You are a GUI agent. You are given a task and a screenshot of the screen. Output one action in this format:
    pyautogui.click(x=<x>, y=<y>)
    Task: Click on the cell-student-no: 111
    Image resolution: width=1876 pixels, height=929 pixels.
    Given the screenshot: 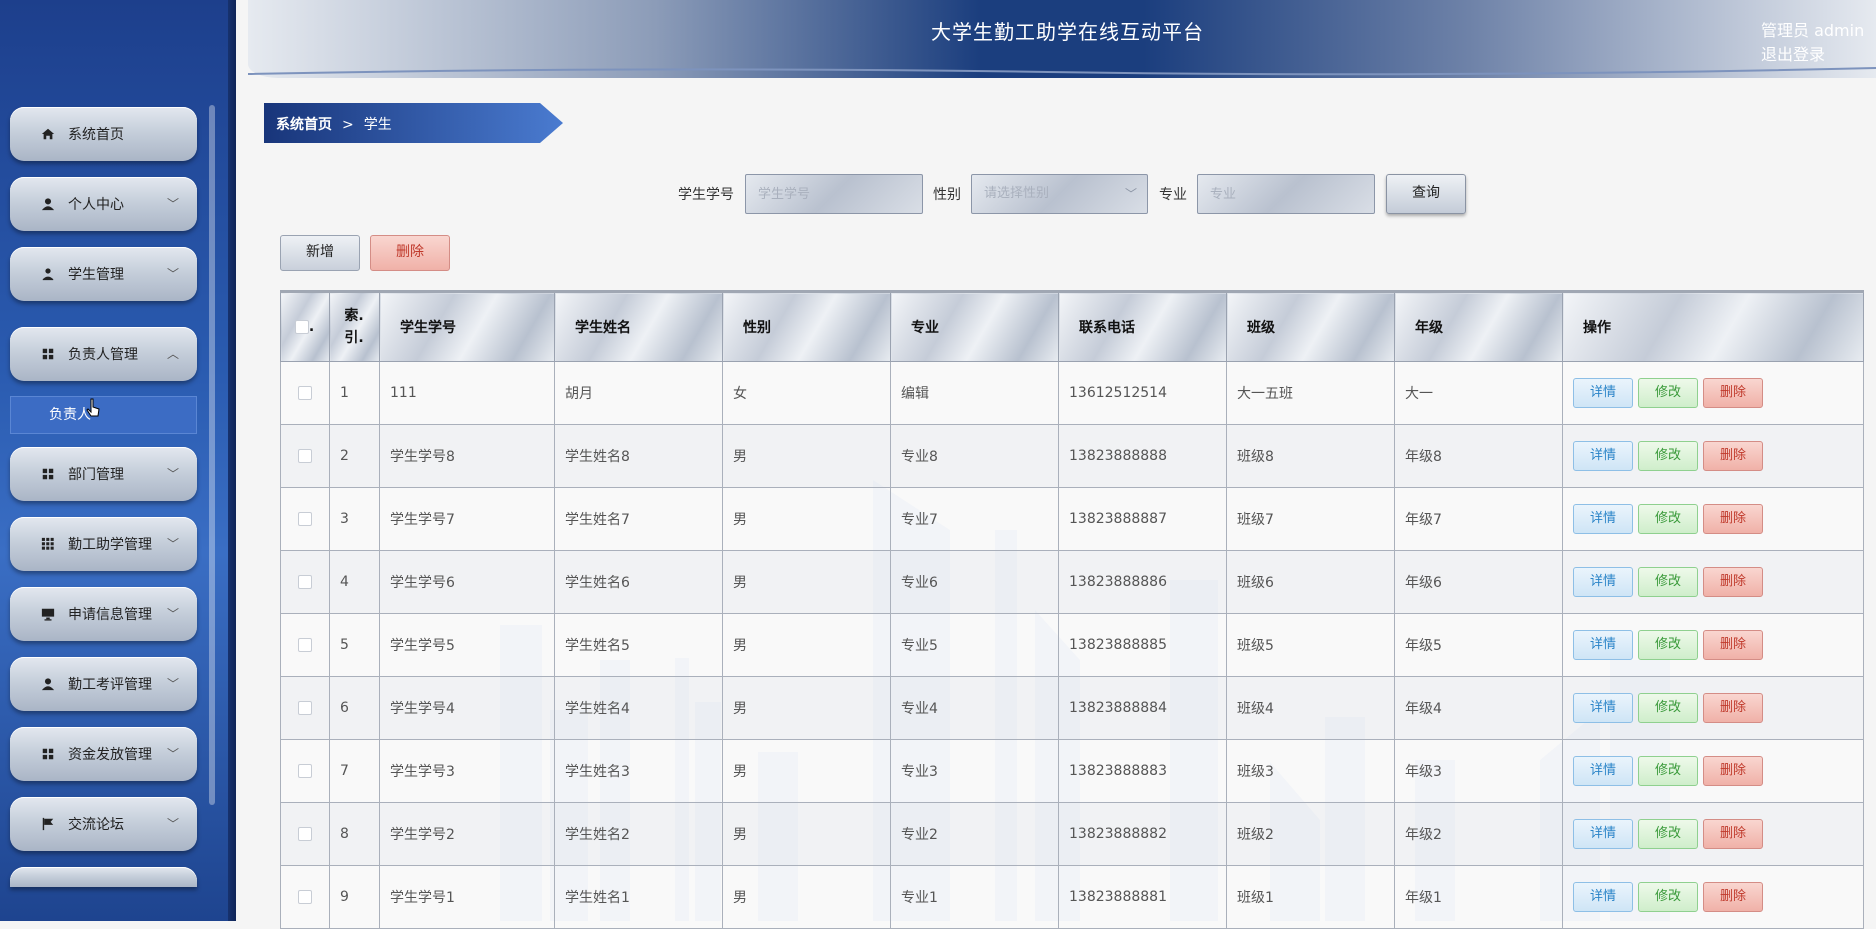 What is the action you would take?
    pyautogui.click(x=467, y=393)
    